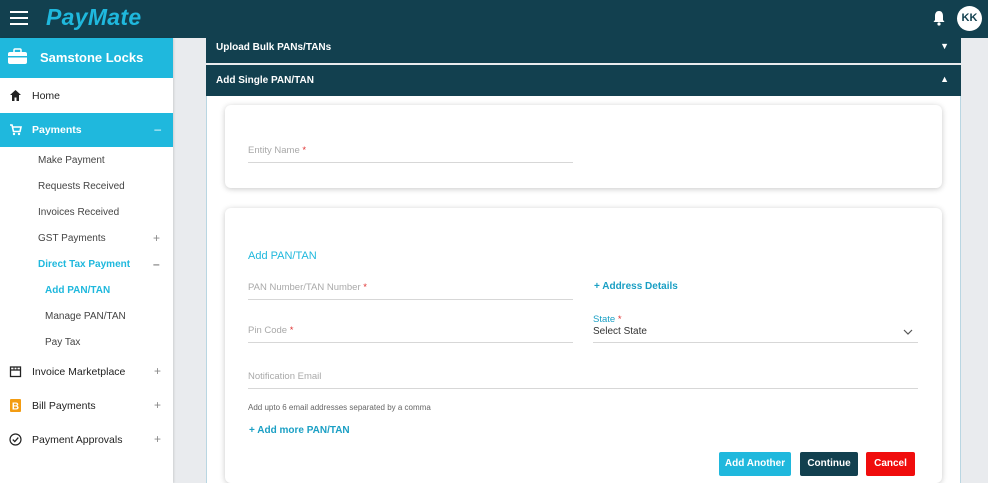  What do you see at coordinates (755, 334) in the screenshot?
I see `state-select: Select State` at bounding box center [755, 334].